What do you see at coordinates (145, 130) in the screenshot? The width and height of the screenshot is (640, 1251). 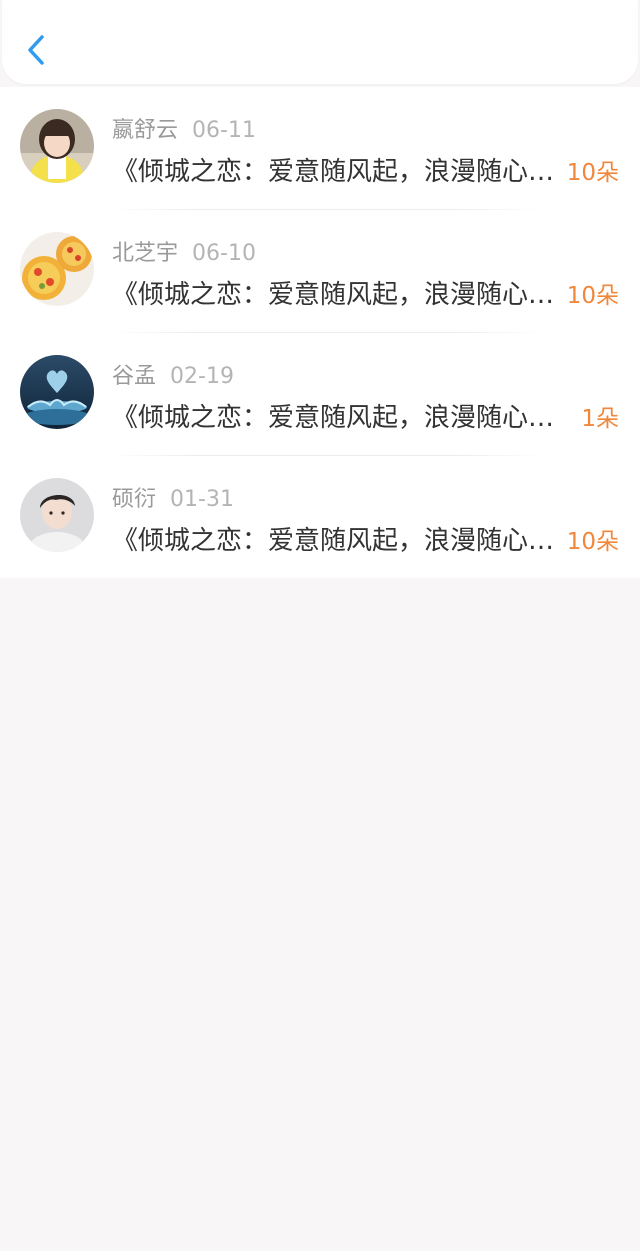 I see `sender-name-text: 嬴舒云` at bounding box center [145, 130].